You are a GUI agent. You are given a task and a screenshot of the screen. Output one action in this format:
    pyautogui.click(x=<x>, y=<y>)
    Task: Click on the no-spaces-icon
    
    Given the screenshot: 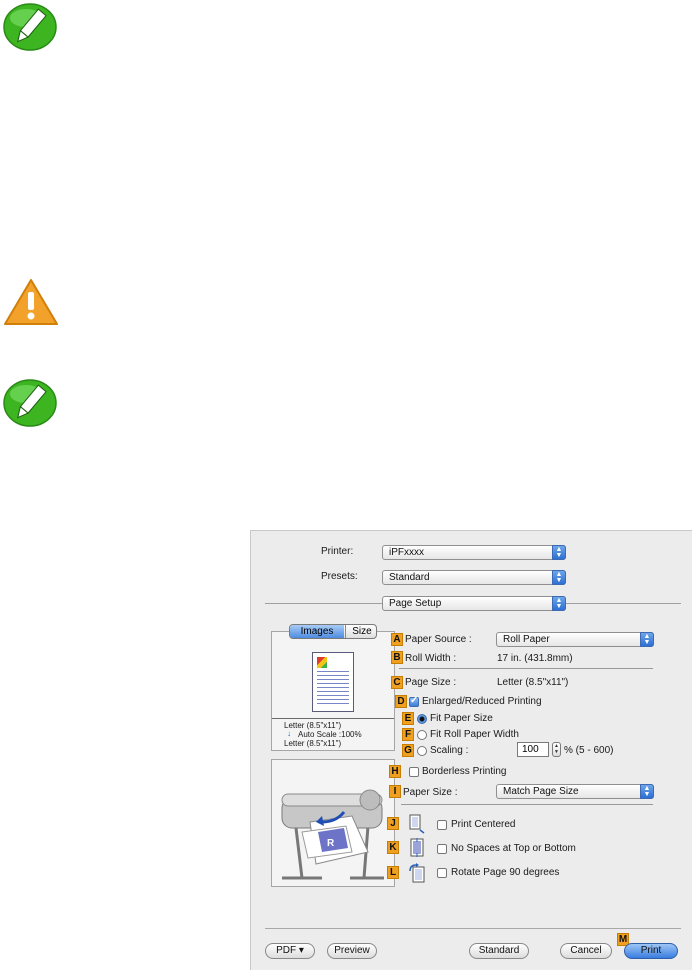 What is the action you would take?
    pyautogui.click(x=417, y=847)
    